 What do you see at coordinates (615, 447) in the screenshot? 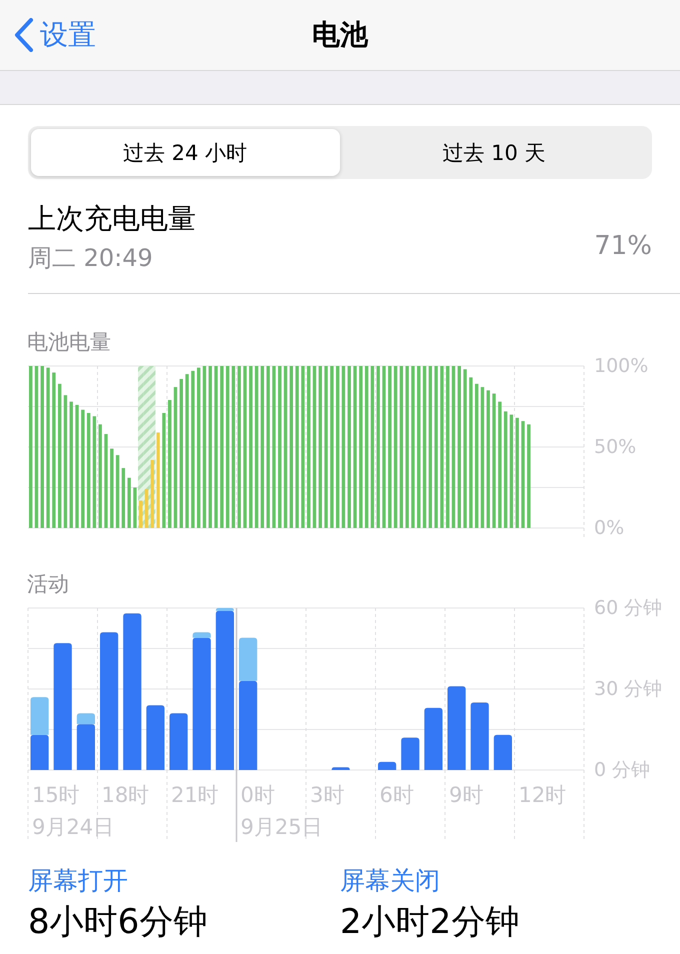
I see `axis-label: 50%` at bounding box center [615, 447].